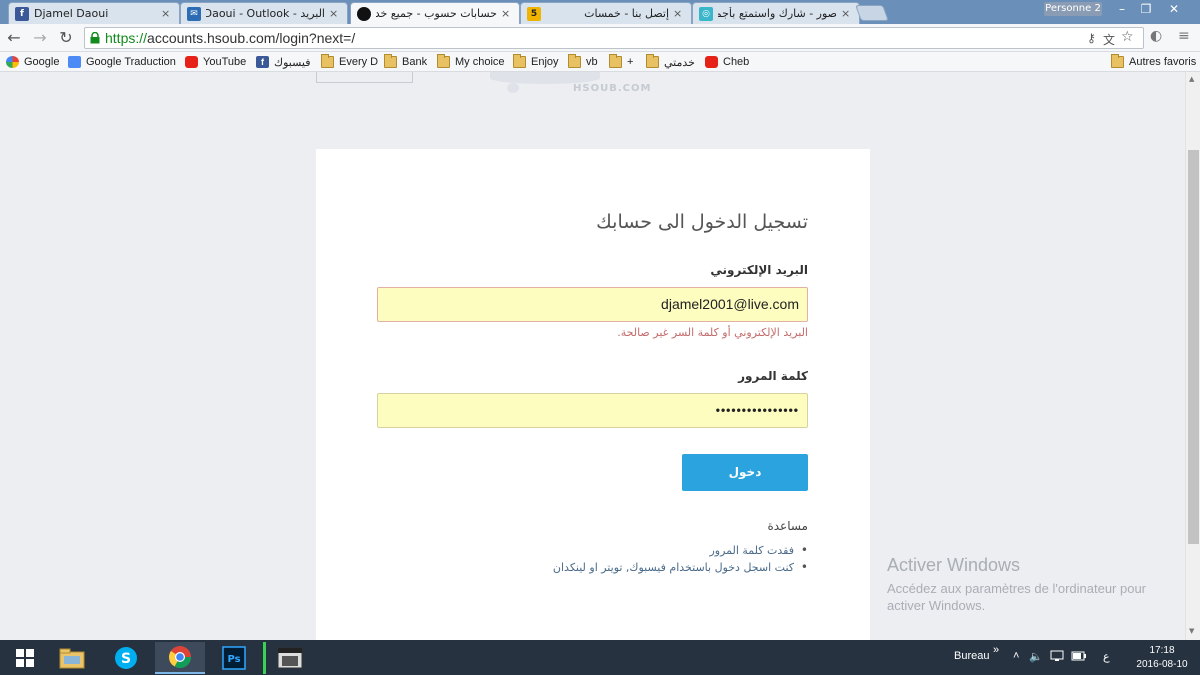 The width and height of the screenshot is (1200, 675). I want to click on tab-title: البريد - Djamel Daoui - Outlook, so click(265, 13).